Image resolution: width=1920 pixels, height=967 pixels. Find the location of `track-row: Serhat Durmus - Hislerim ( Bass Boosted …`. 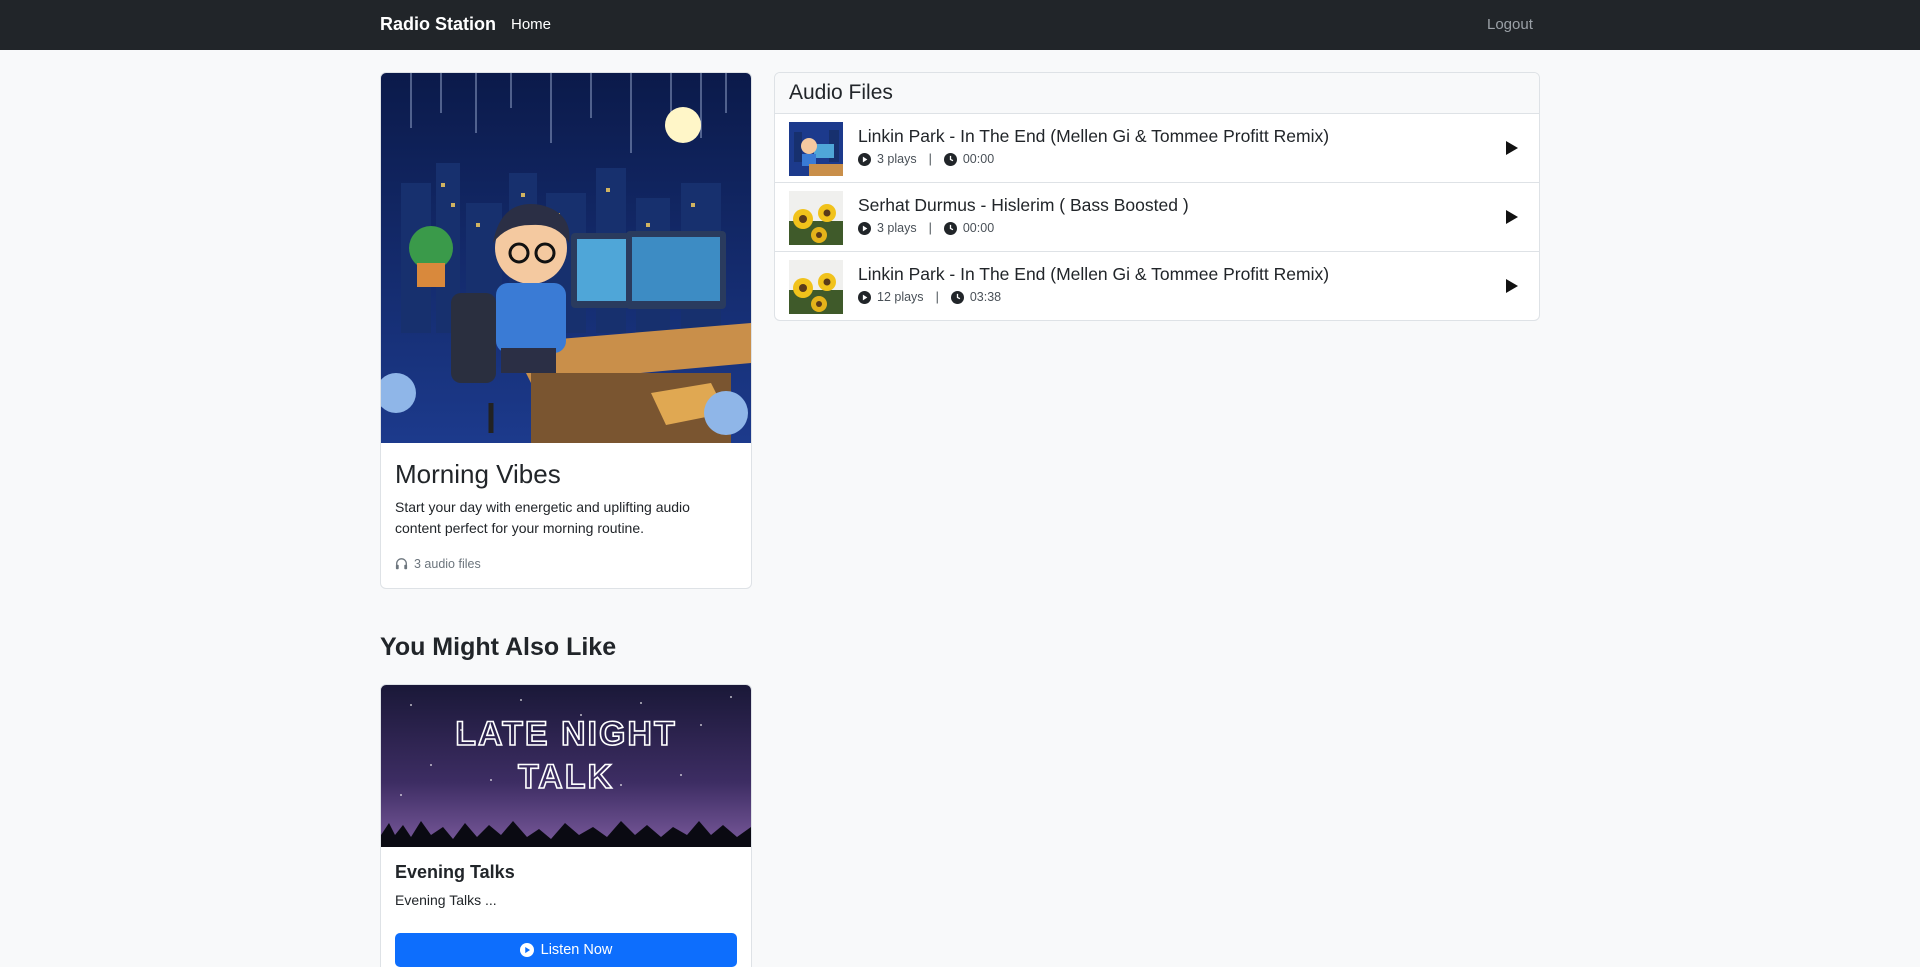

track-row: Serhat Durmus - Hislerim ( Bass Boosted … is located at coordinates (1157, 217).